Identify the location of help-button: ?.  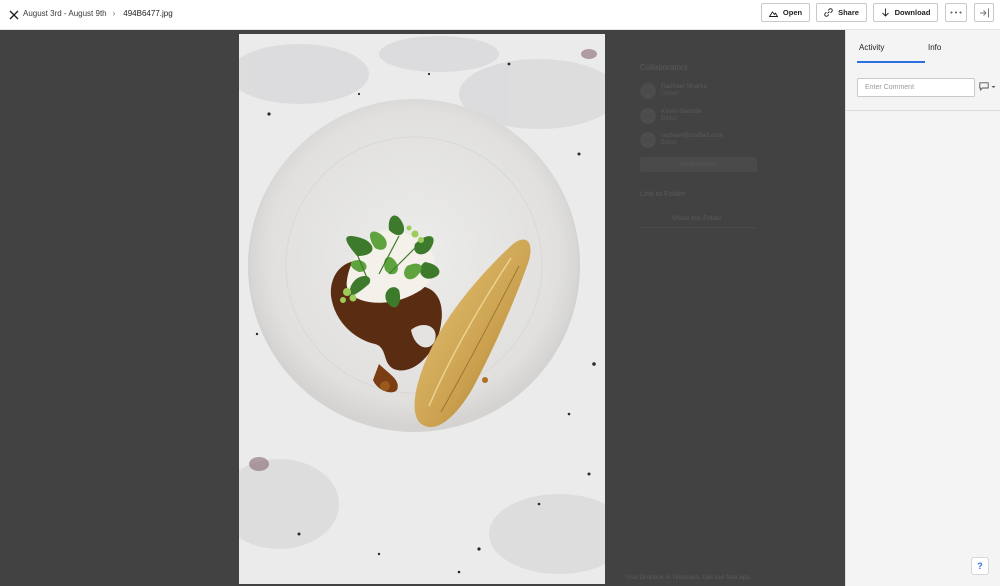
(980, 566).